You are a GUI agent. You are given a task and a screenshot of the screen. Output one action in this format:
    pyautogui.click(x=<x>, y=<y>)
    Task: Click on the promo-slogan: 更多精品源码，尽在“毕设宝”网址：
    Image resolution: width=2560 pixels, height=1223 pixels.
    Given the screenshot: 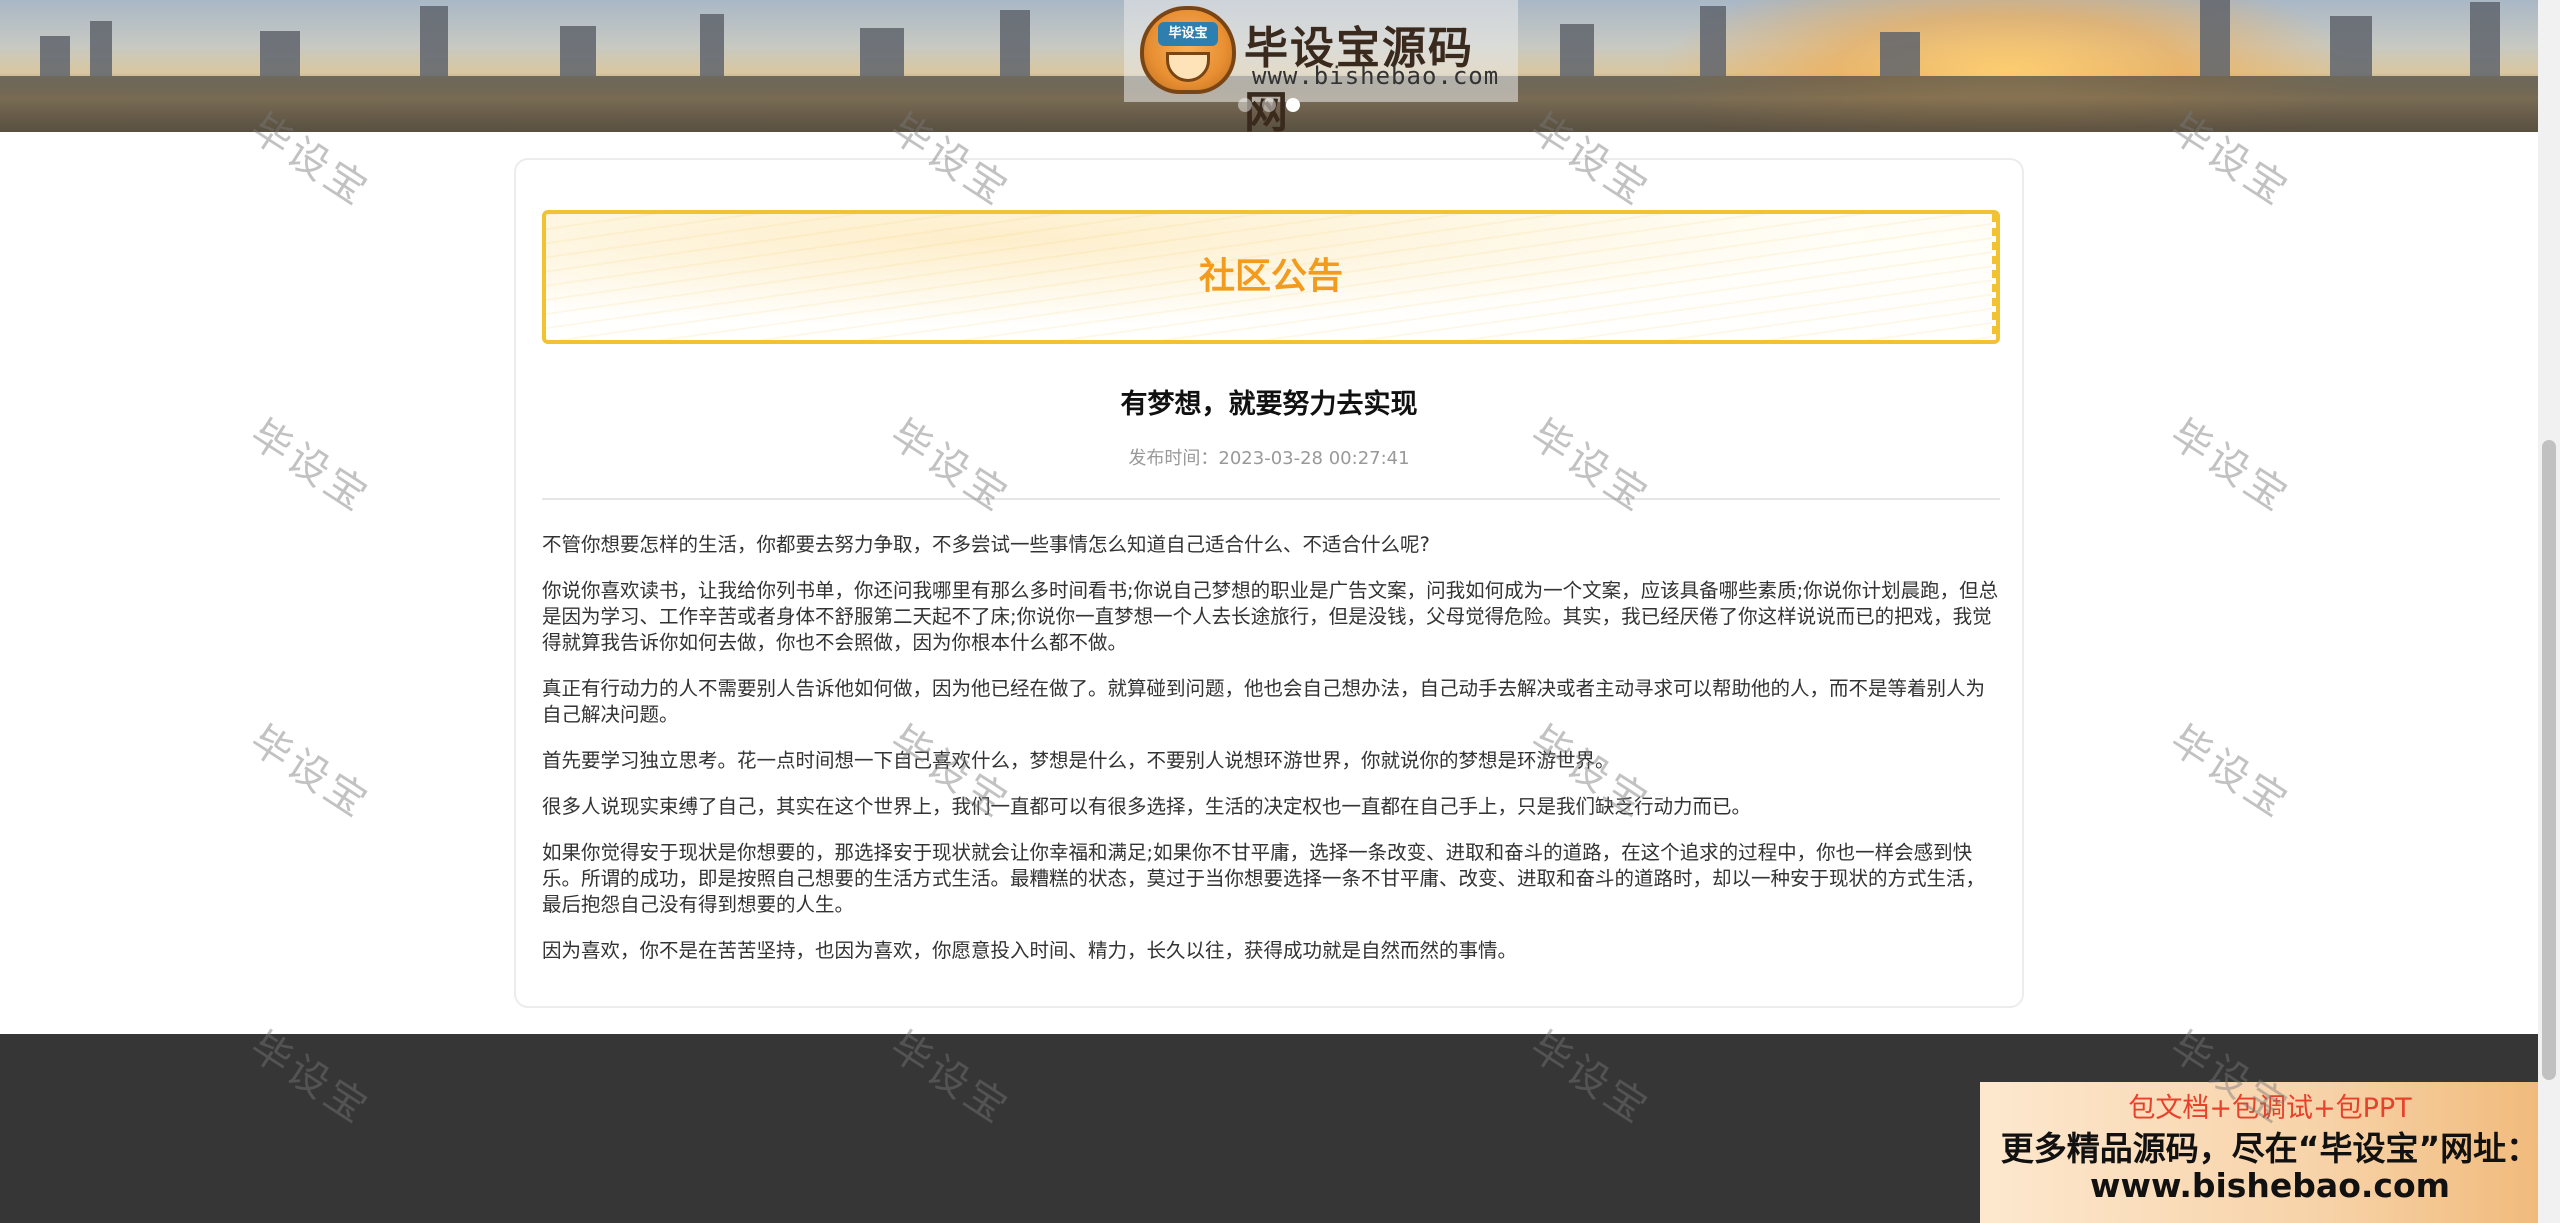 What is the action you would take?
    pyautogui.click(x=2270, y=1148)
    